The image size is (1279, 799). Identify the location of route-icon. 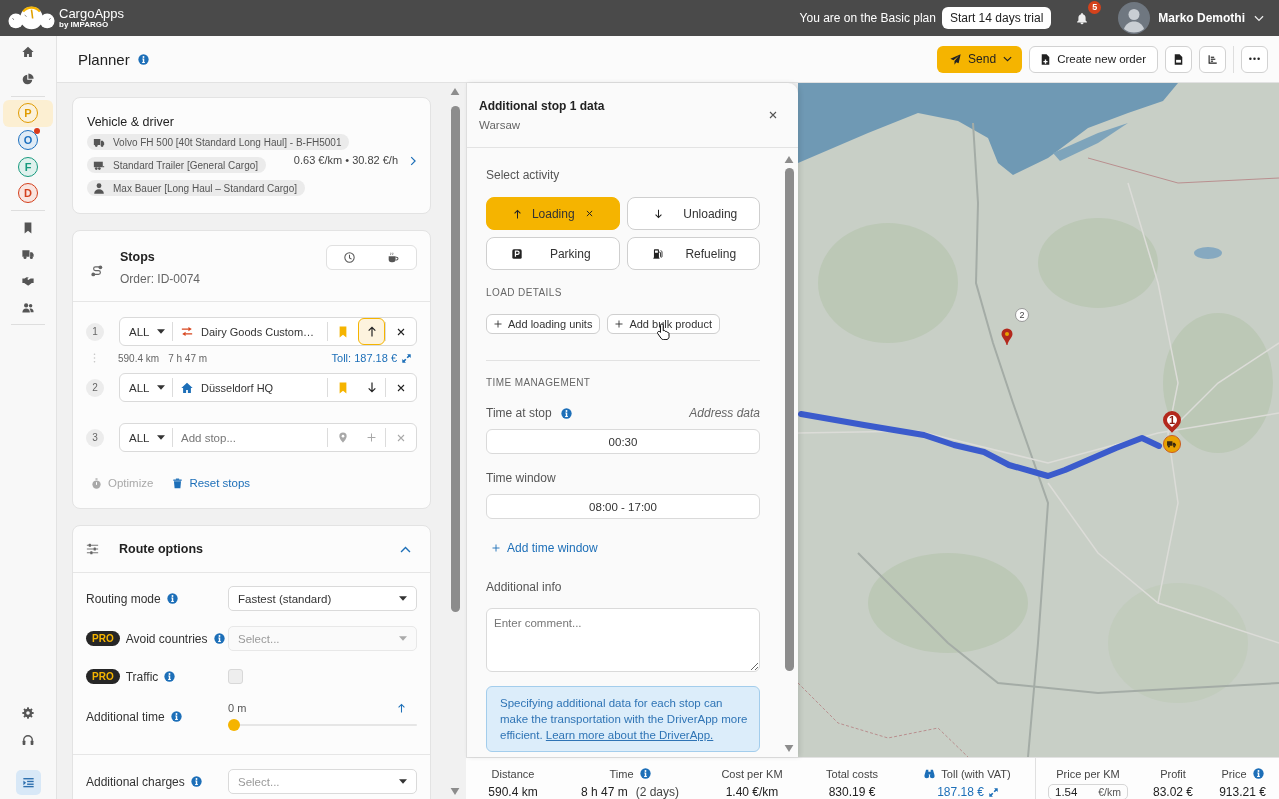
(97, 271).